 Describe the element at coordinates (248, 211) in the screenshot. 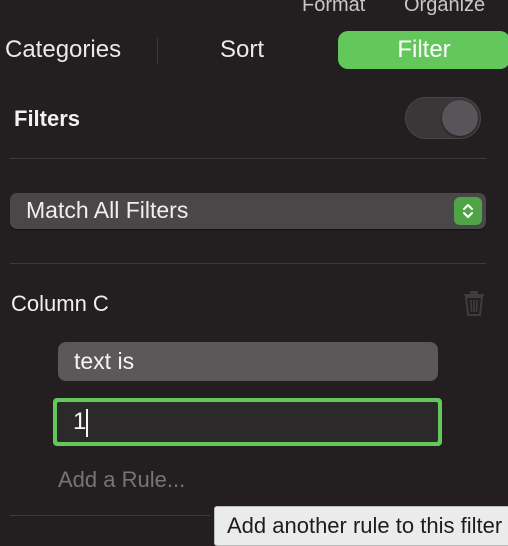

I see `match-mode-popup: Match All Filters` at that location.